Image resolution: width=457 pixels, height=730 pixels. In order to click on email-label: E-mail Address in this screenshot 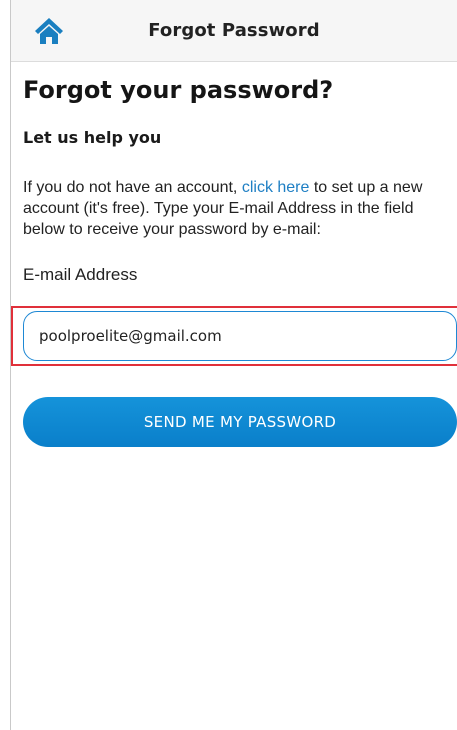, I will do `click(80, 274)`.